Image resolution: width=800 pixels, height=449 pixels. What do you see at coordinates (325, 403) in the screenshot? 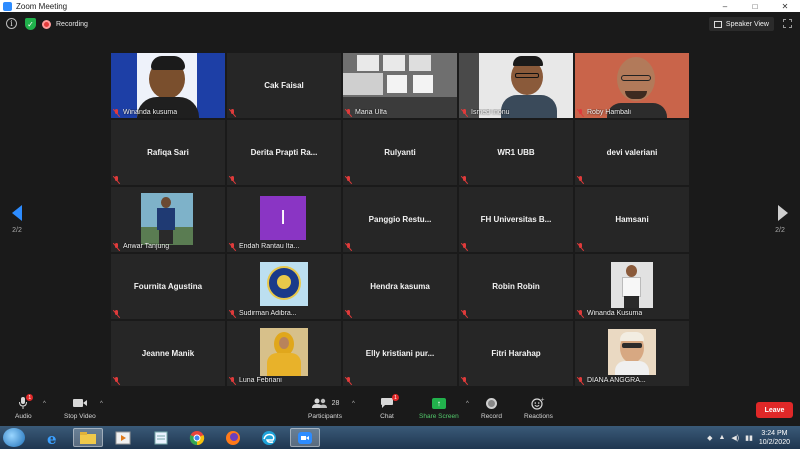
I see `participants-icon: 28` at bounding box center [325, 403].